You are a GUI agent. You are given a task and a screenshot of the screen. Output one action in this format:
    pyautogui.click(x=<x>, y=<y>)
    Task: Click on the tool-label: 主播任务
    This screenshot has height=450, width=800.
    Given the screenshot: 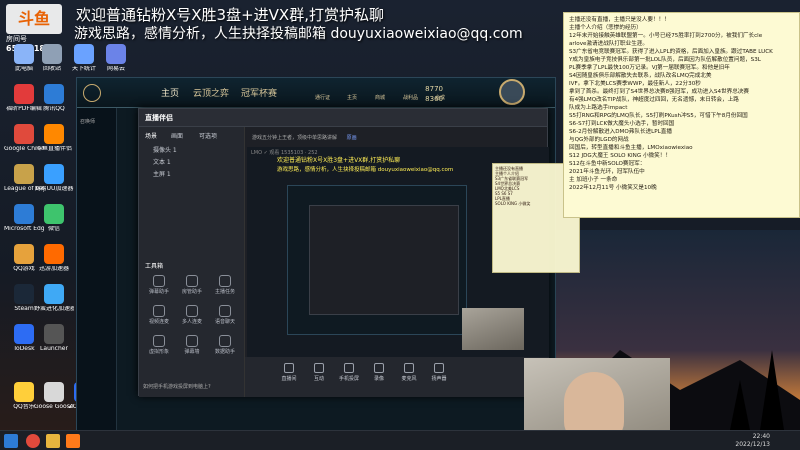 What is the action you would take?
    pyautogui.click(x=224, y=292)
    